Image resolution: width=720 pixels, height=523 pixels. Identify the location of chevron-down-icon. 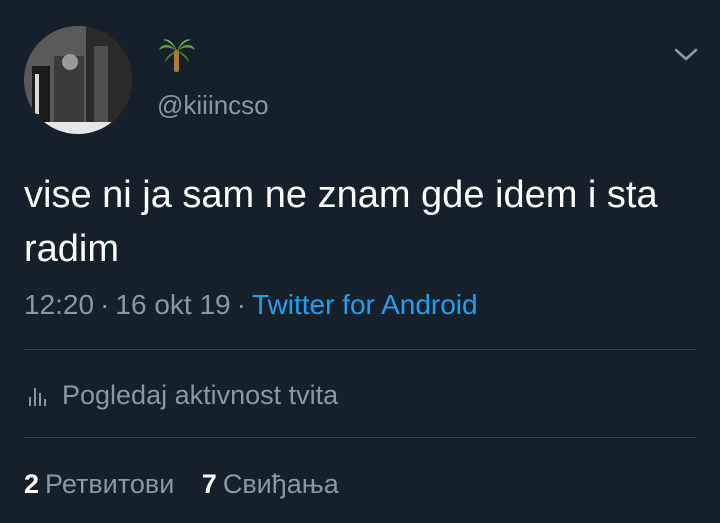
(686, 54).